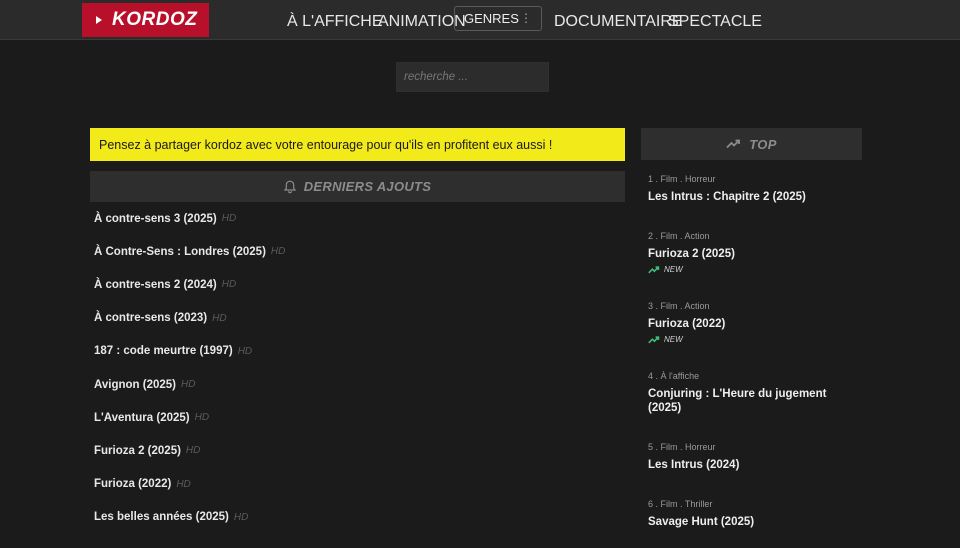 This screenshot has height=548, width=960. Describe the element at coordinates (135, 384) in the screenshot. I see `latest-item-title: Avignon (2025)` at that location.